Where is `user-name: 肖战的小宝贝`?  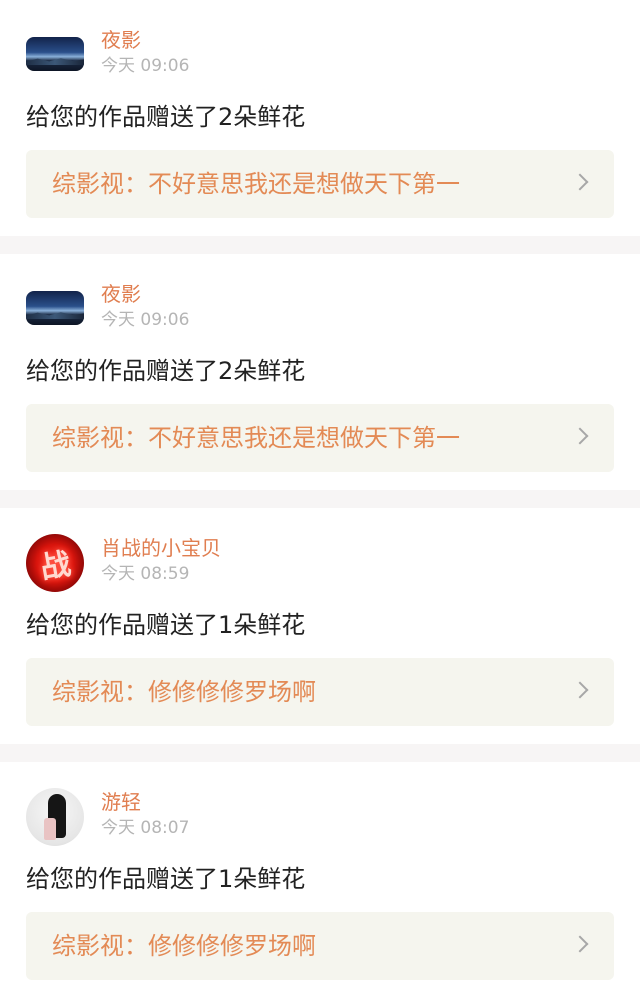
user-name: 肖战的小宝贝 is located at coordinates (161, 548).